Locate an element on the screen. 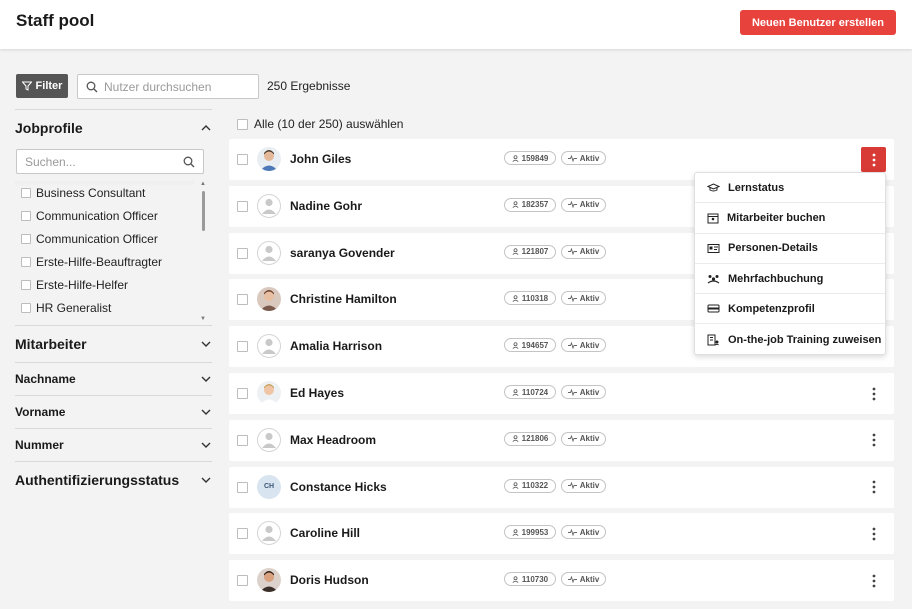  scroll-up-arrow-icon: ▲ is located at coordinates (203, 184).